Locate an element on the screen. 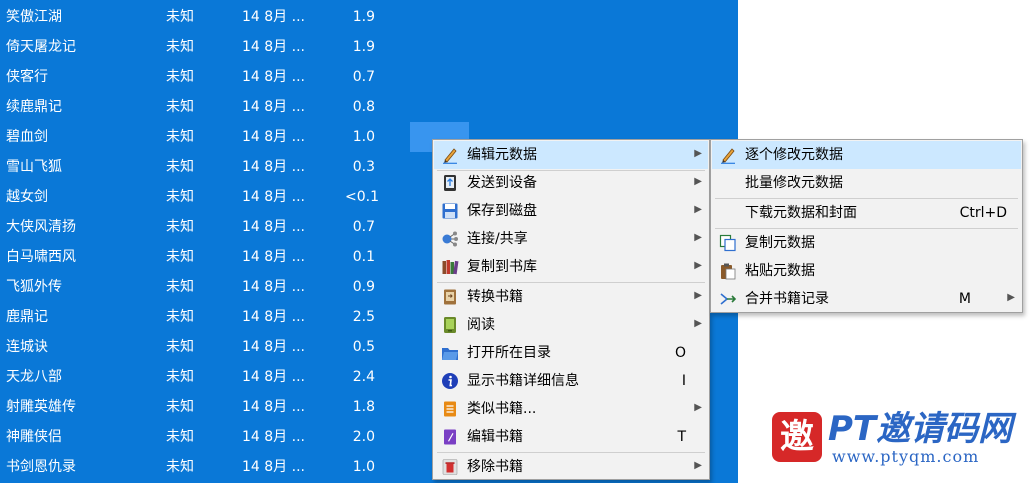  menu-item-label: 编辑书籍 is located at coordinates (495, 437).